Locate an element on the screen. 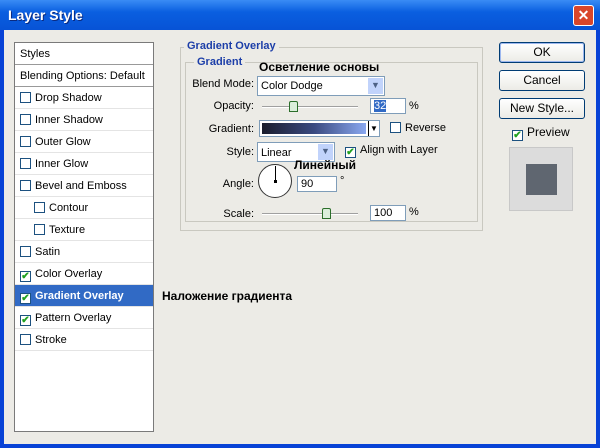  gradient-label: Gradient: is located at coordinates (231, 129).